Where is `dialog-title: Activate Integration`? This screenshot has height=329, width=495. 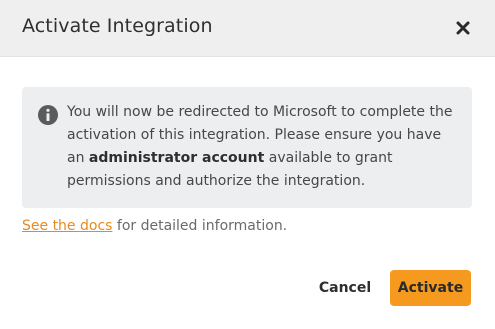
dialog-title: Activate Integration is located at coordinates (117, 26).